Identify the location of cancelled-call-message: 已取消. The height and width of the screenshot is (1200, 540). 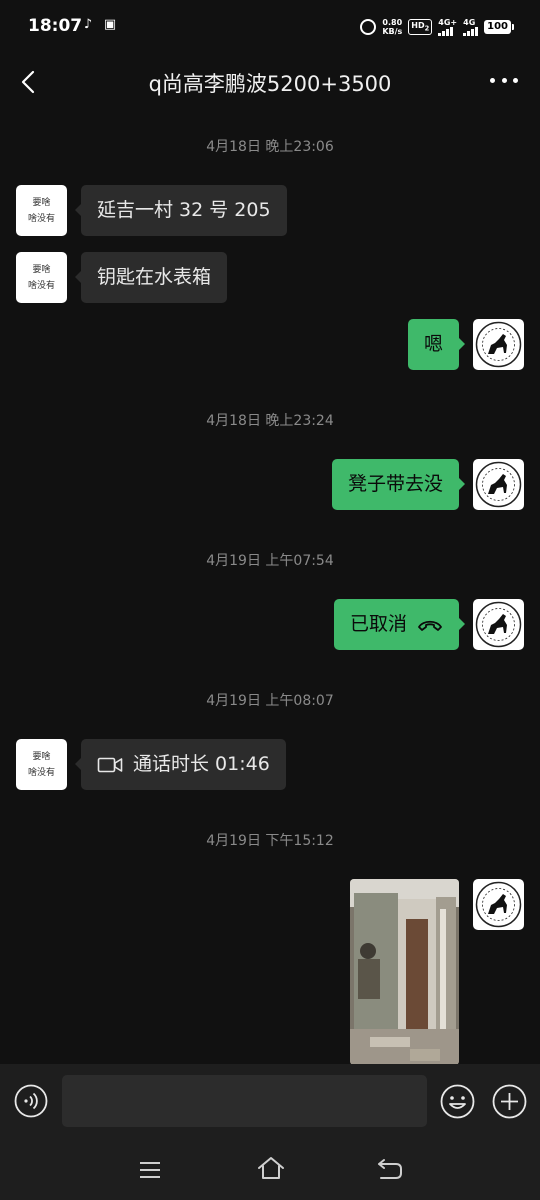
(399, 624).